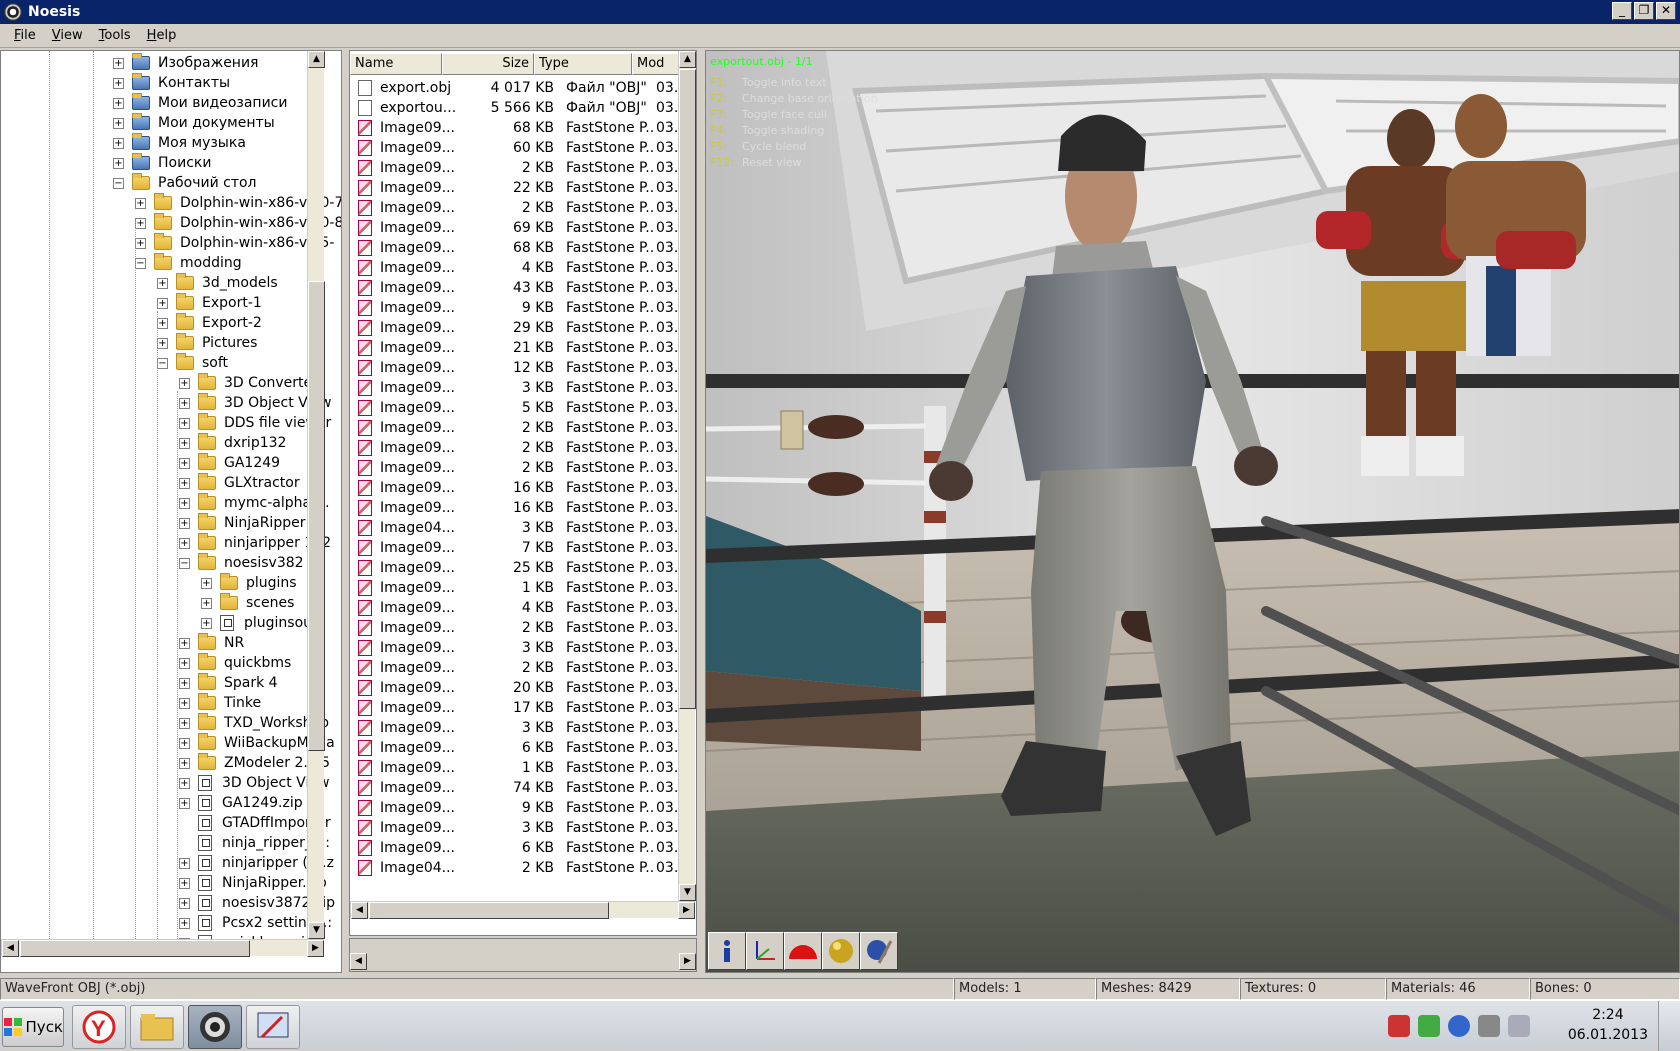 Image resolution: width=1680 pixels, height=1051 pixels. I want to click on tree-item: + scenes, so click(247, 603).